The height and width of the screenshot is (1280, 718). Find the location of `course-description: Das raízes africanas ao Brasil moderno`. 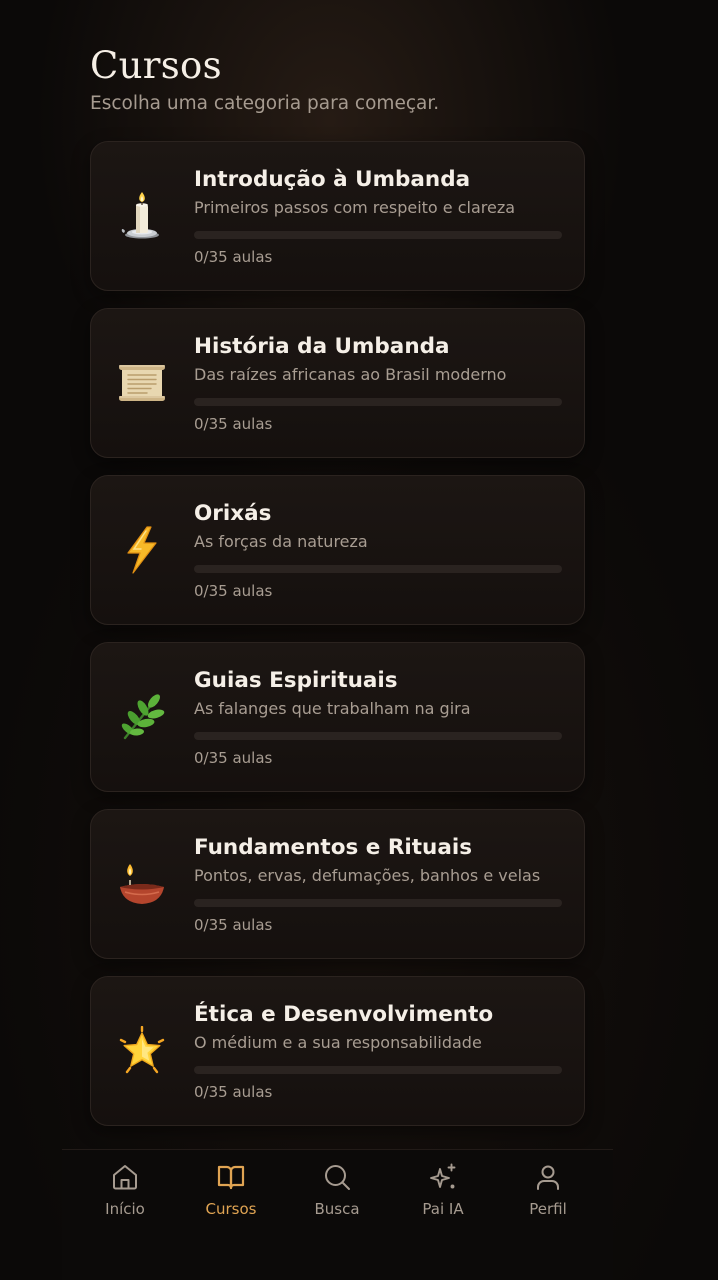

course-description: Das raízes africanas ao Brasil moderno is located at coordinates (350, 374).